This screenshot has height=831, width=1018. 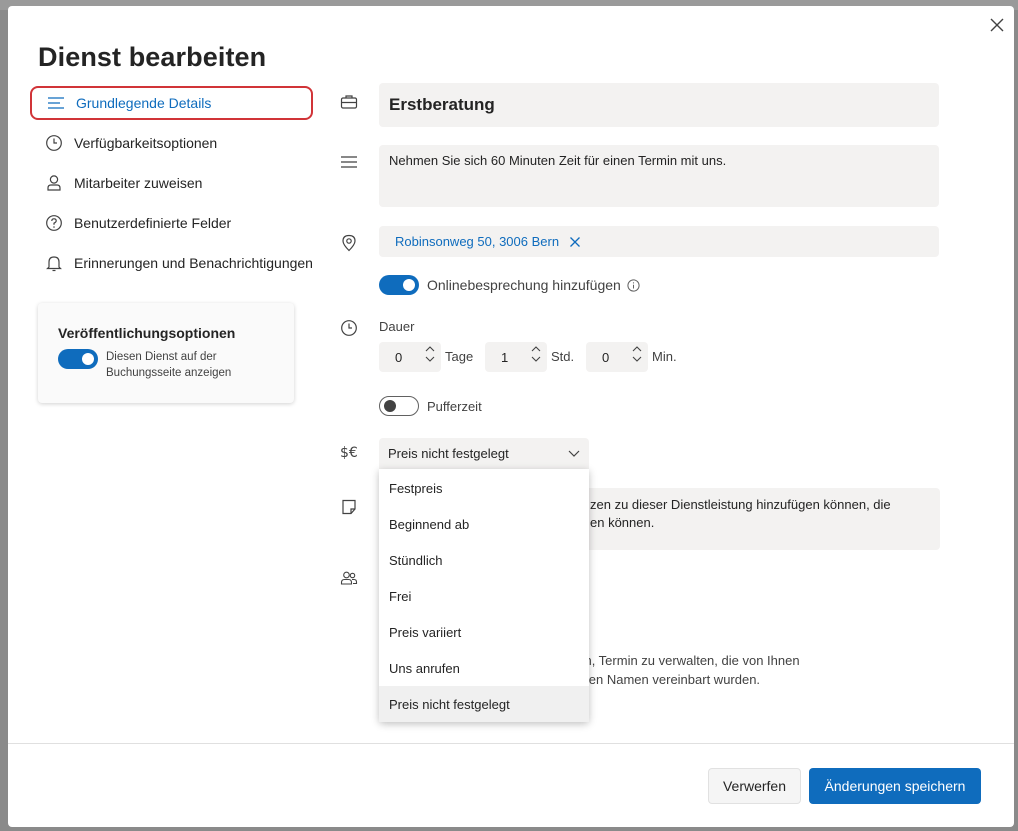 What do you see at coordinates (349, 243) in the screenshot?
I see `location-pin-icon` at bounding box center [349, 243].